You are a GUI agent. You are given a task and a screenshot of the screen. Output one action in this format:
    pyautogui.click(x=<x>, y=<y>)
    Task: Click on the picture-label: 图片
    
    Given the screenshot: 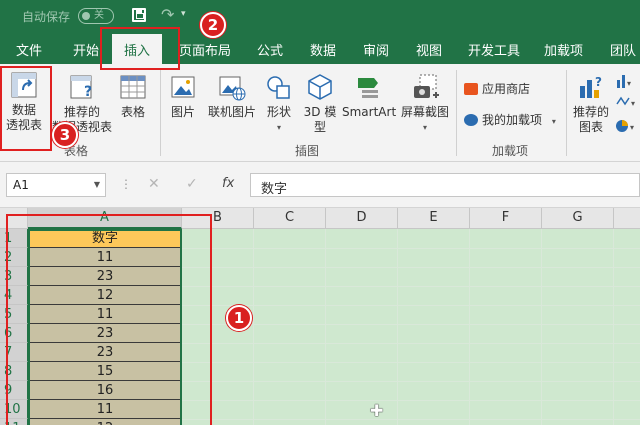 What is the action you would take?
    pyautogui.click(x=182, y=112)
    